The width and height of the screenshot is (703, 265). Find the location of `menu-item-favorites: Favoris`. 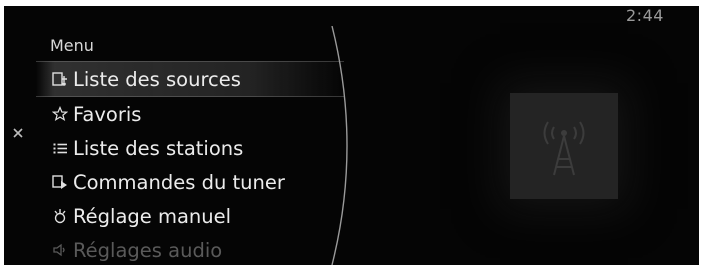

menu-item-favorites: Favoris is located at coordinates (190, 114).